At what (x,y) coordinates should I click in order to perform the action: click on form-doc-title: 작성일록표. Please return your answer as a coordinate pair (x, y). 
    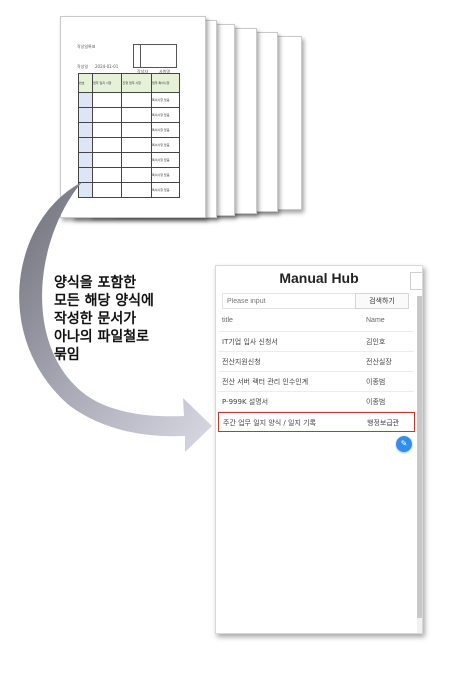
    Looking at the image, I should click on (86, 46).